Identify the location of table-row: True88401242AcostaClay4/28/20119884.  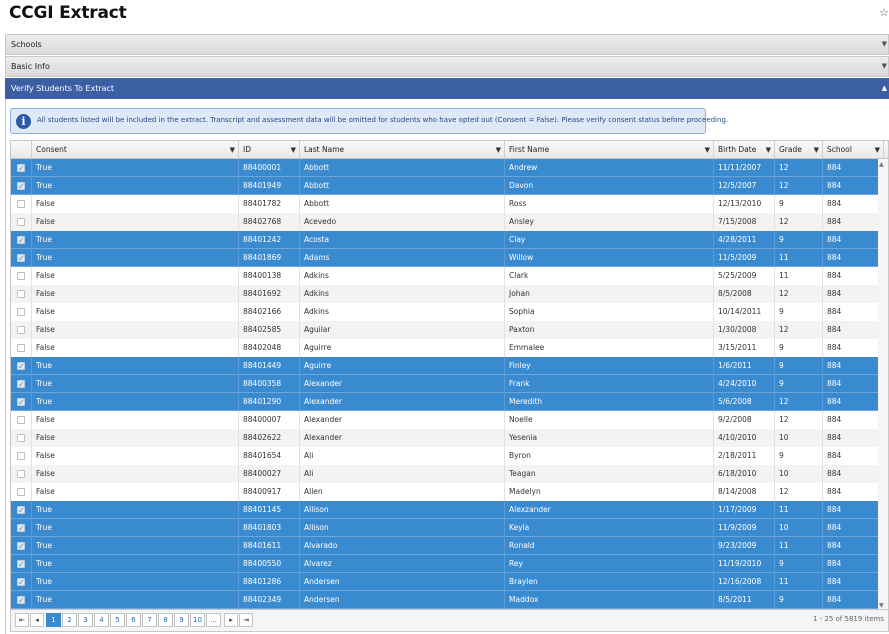
(449, 240).